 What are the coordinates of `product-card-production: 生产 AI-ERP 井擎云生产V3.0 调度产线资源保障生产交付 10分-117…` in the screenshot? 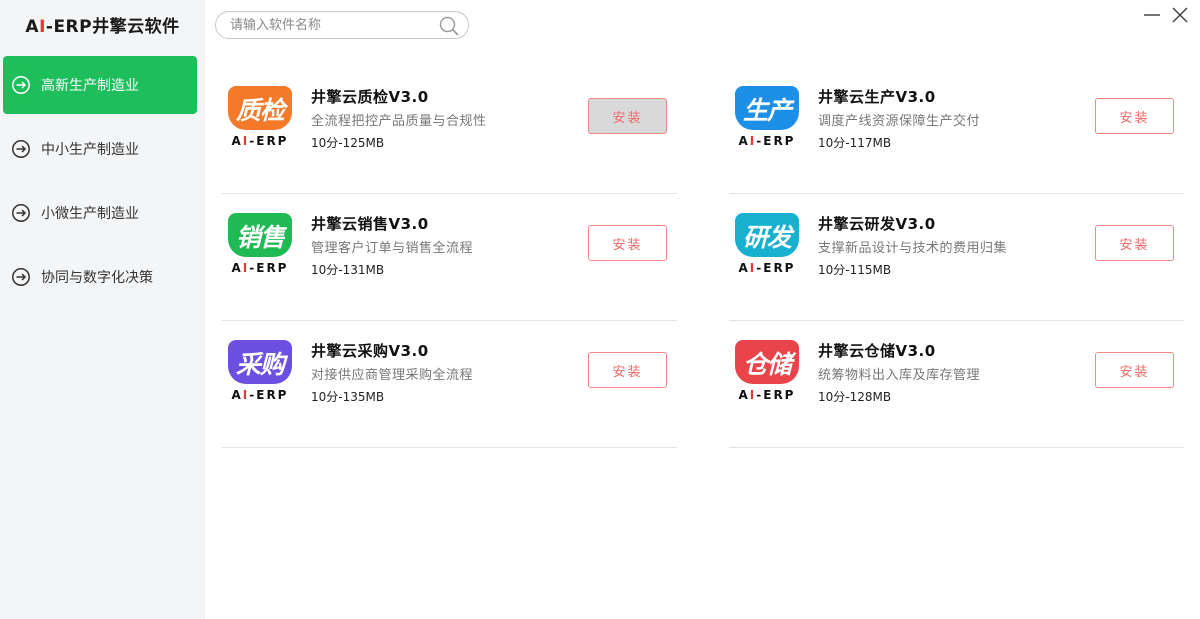 It's located at (956, 140).